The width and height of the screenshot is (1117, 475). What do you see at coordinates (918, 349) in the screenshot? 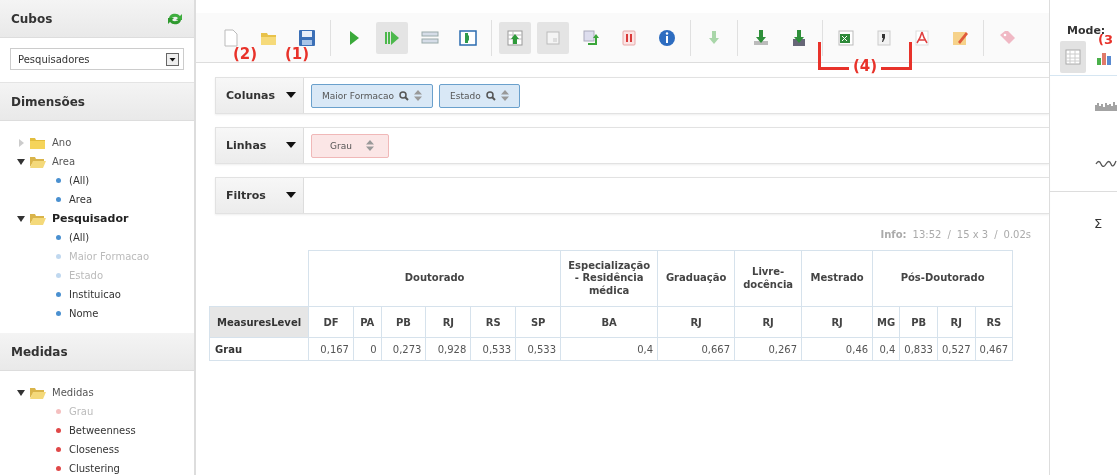
I see `table-cell: 0,833` at bounding box center [918, 349].